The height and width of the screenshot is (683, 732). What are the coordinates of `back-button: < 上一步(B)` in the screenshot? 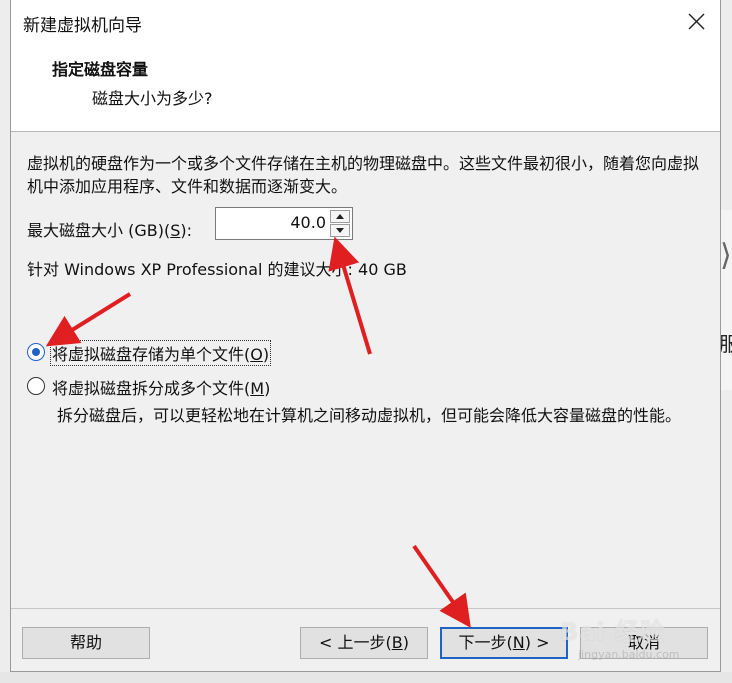 It's located at (364, 643).